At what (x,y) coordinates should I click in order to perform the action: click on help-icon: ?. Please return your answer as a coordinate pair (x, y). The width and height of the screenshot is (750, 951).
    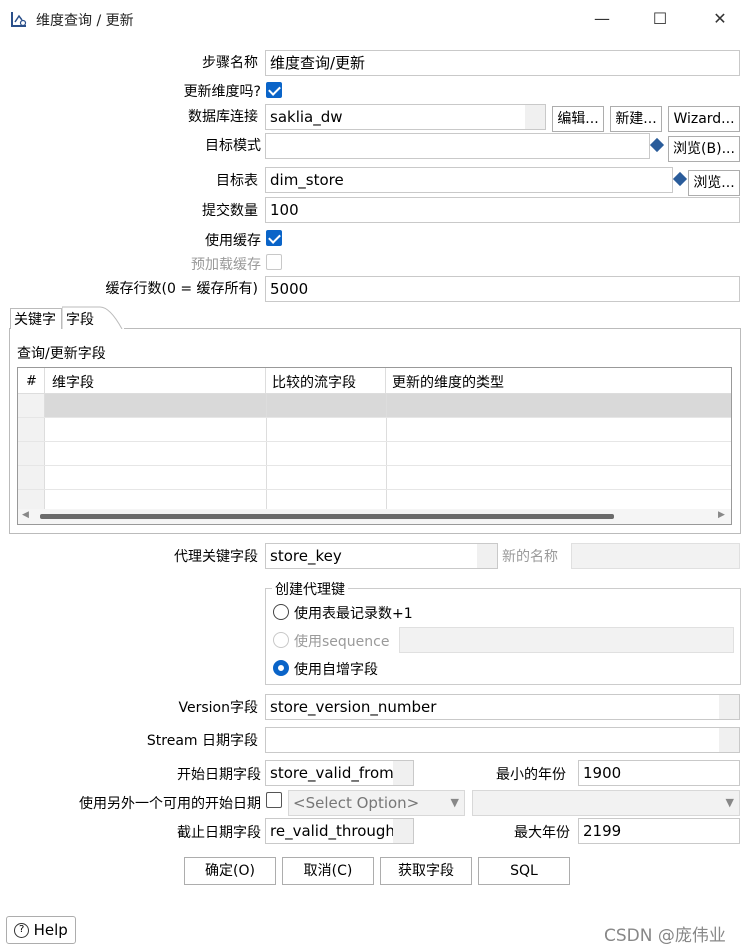
    Looking at the image, I should click on (22, 930).